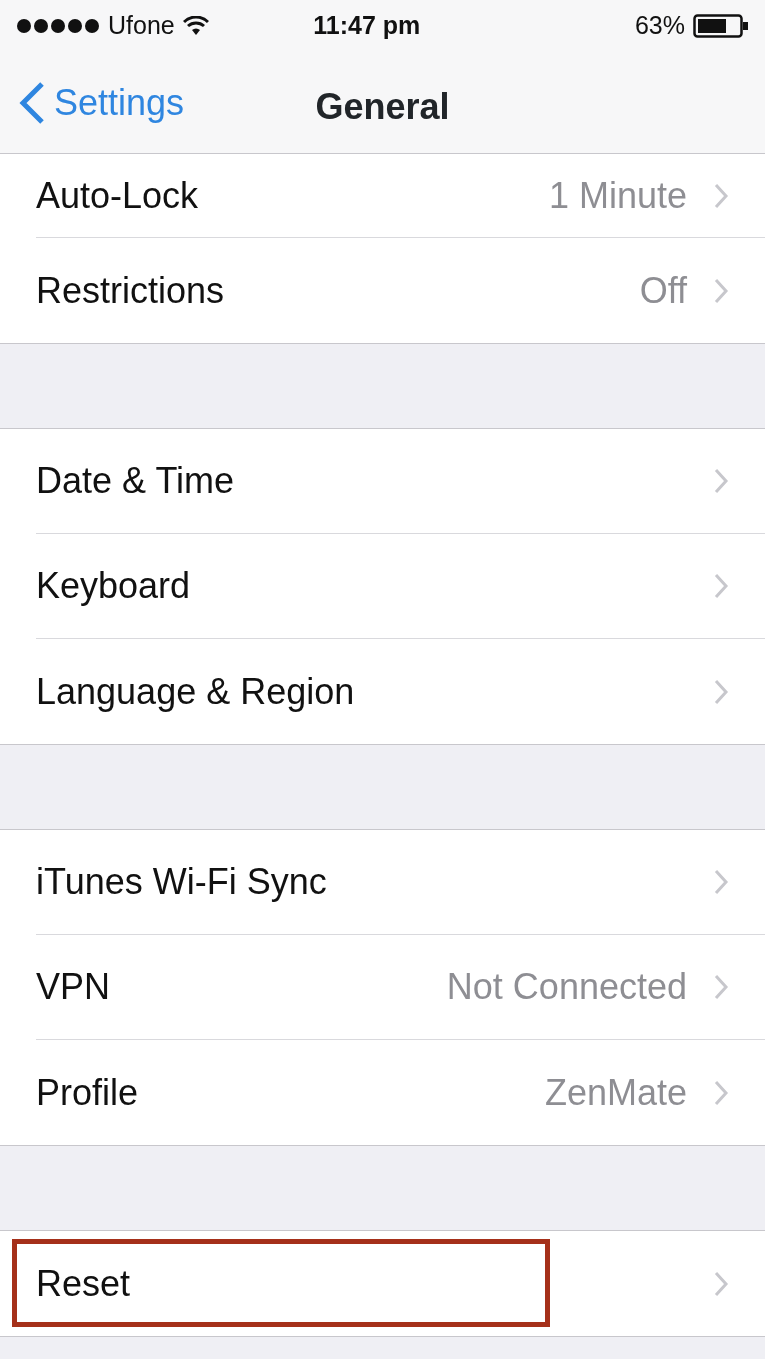 This screenshot has width=765, height=1359. Describe the element at coordinates (382, 196) in the screenshot. I see `settings-row: Auto-Lock 1 Minute` at that location.